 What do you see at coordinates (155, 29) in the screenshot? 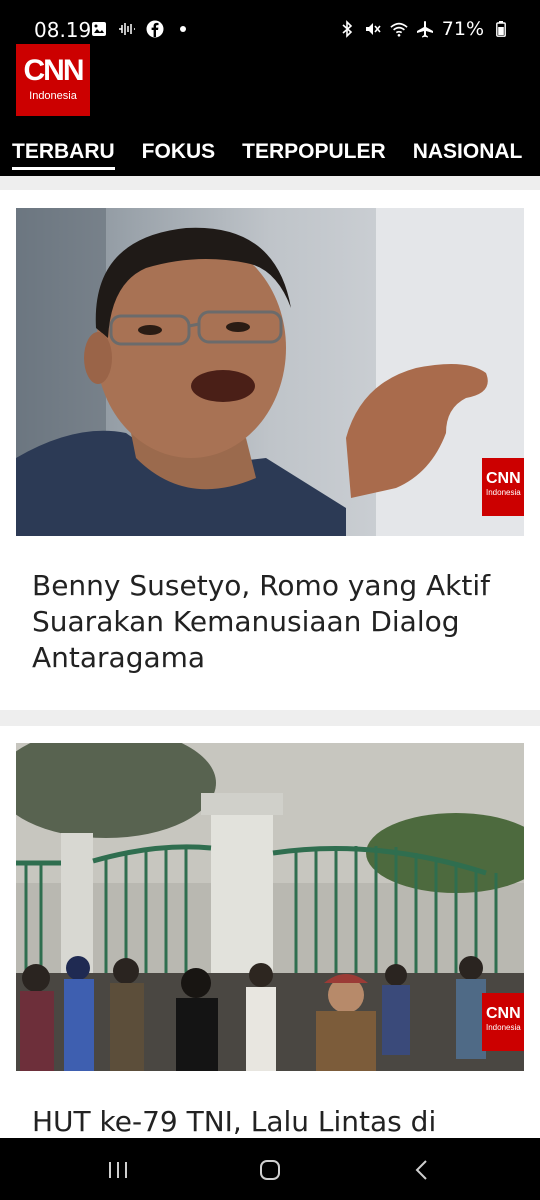
I see `facebook-icon` at bounding box center [155, 29].